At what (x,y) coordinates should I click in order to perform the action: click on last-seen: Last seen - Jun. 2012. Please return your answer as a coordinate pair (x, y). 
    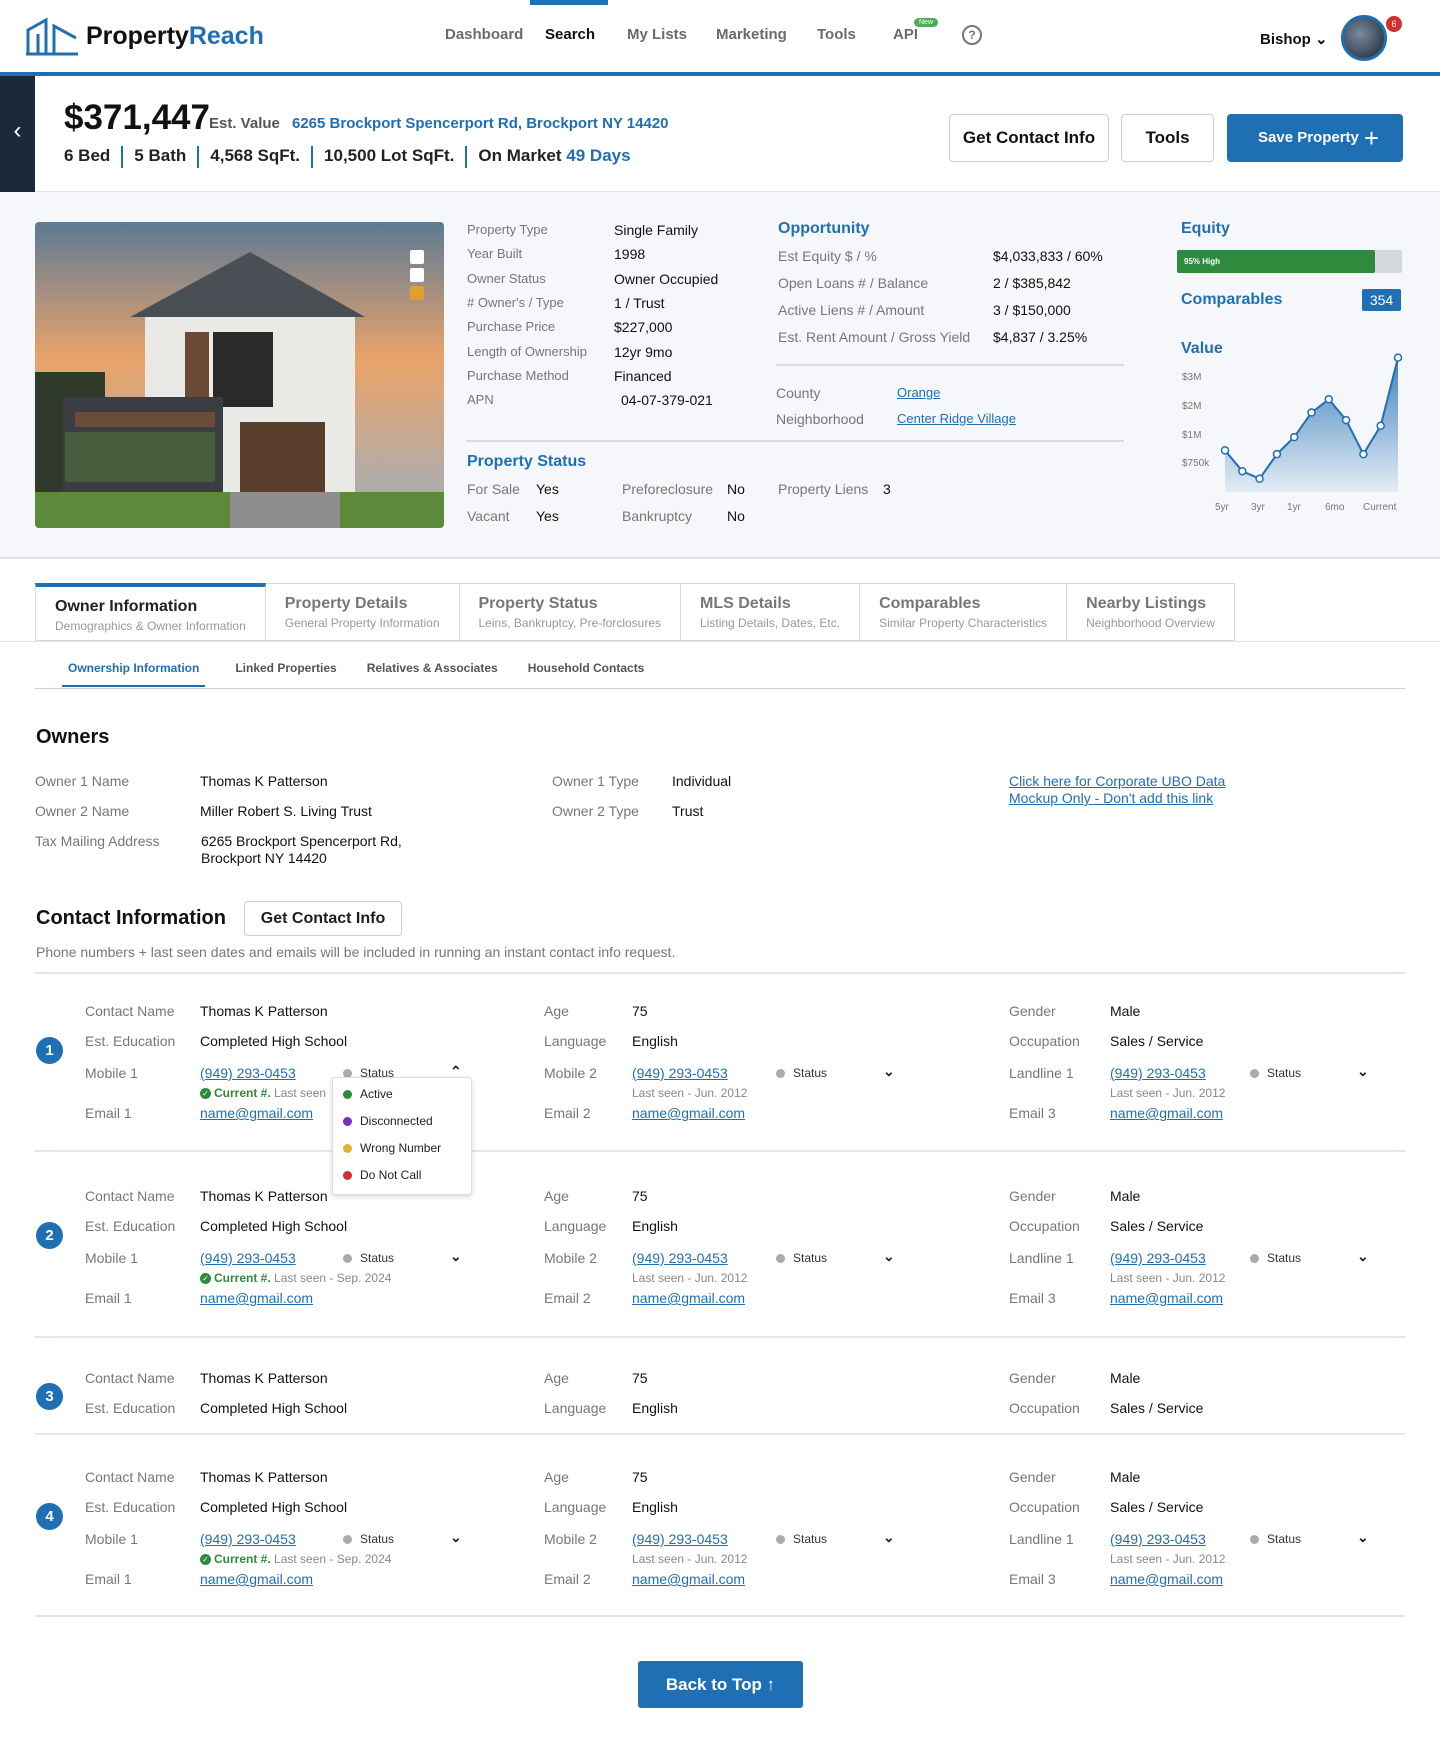
    Looking at the image, I should click on (1168, 1278).